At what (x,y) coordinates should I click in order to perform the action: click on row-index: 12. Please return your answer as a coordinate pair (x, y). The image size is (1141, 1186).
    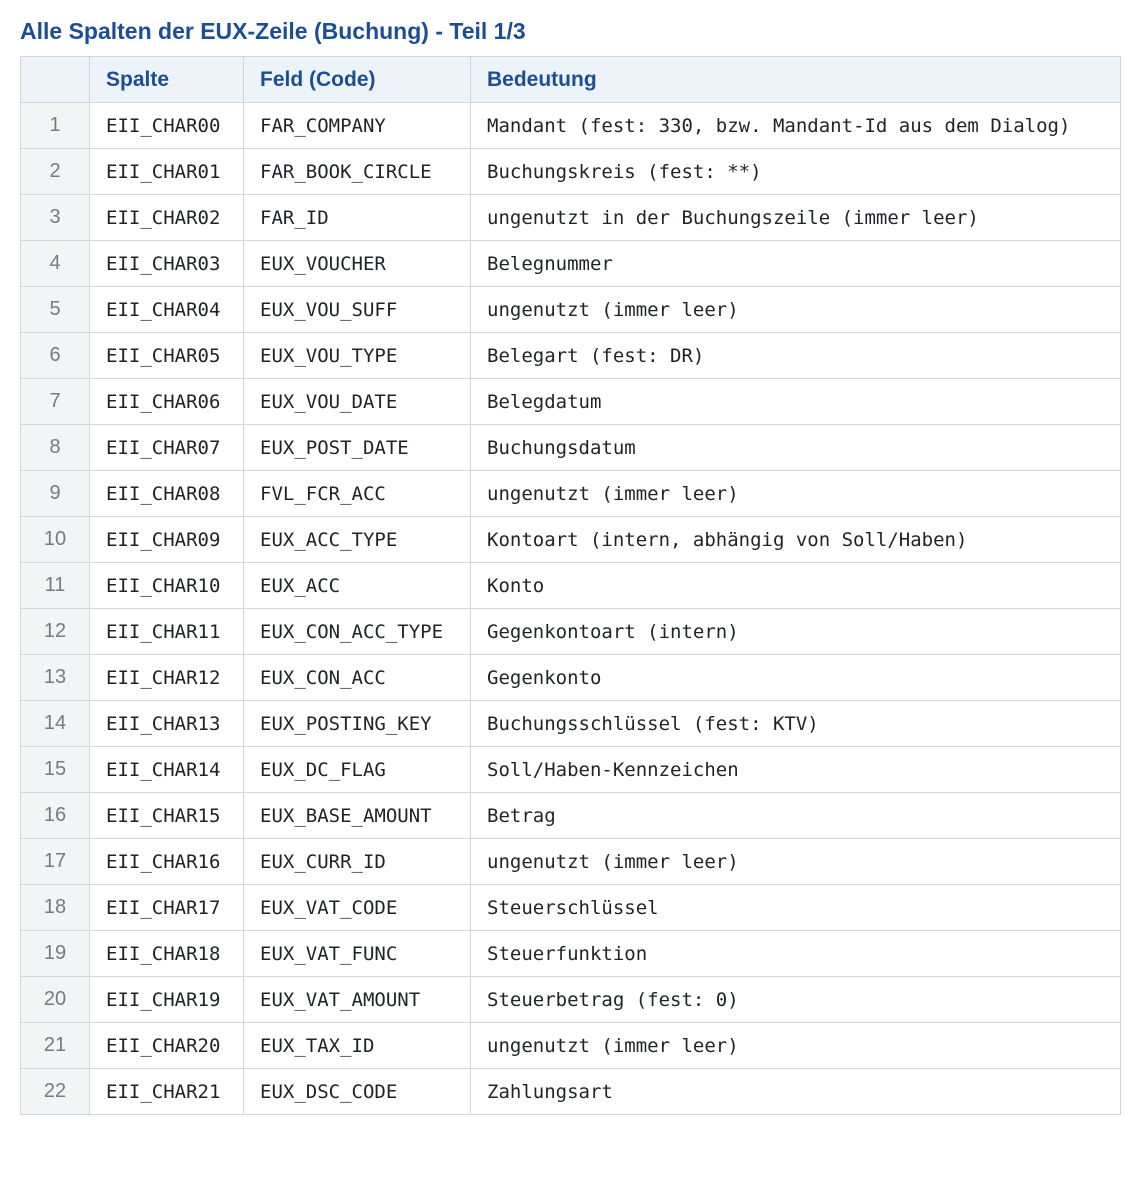
    Looking at the image, I should click on (55, 631).